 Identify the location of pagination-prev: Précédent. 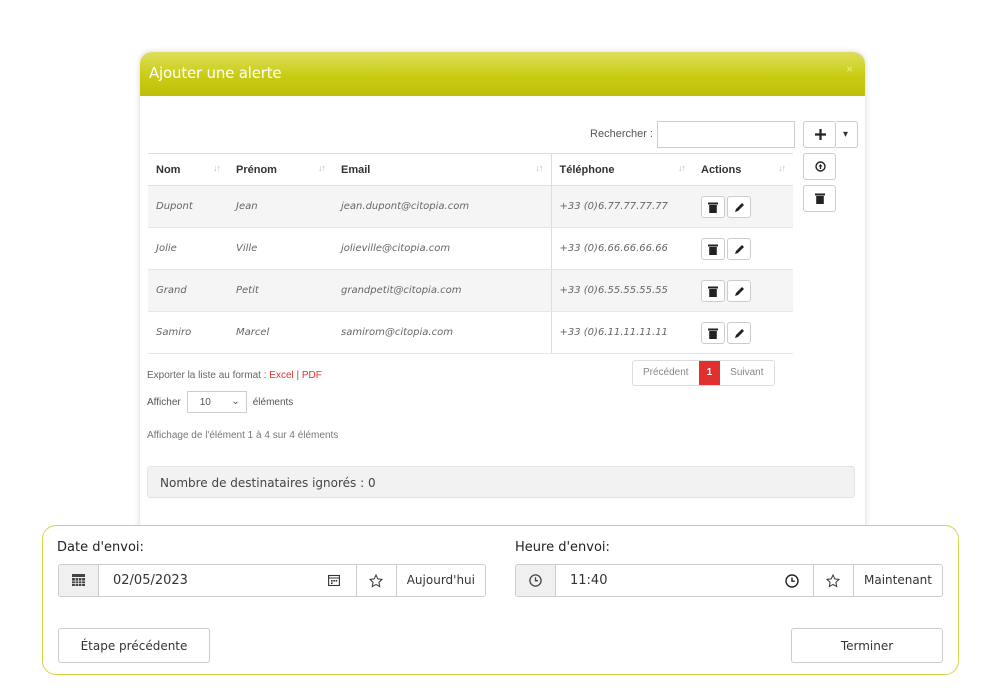
(666, 373).